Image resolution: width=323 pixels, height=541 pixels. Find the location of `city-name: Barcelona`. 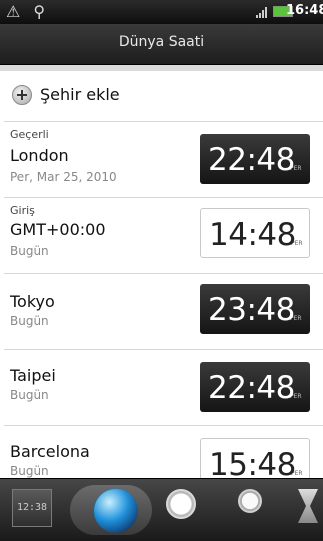

city-name: Barcelona is located at coordinates (50, 451).